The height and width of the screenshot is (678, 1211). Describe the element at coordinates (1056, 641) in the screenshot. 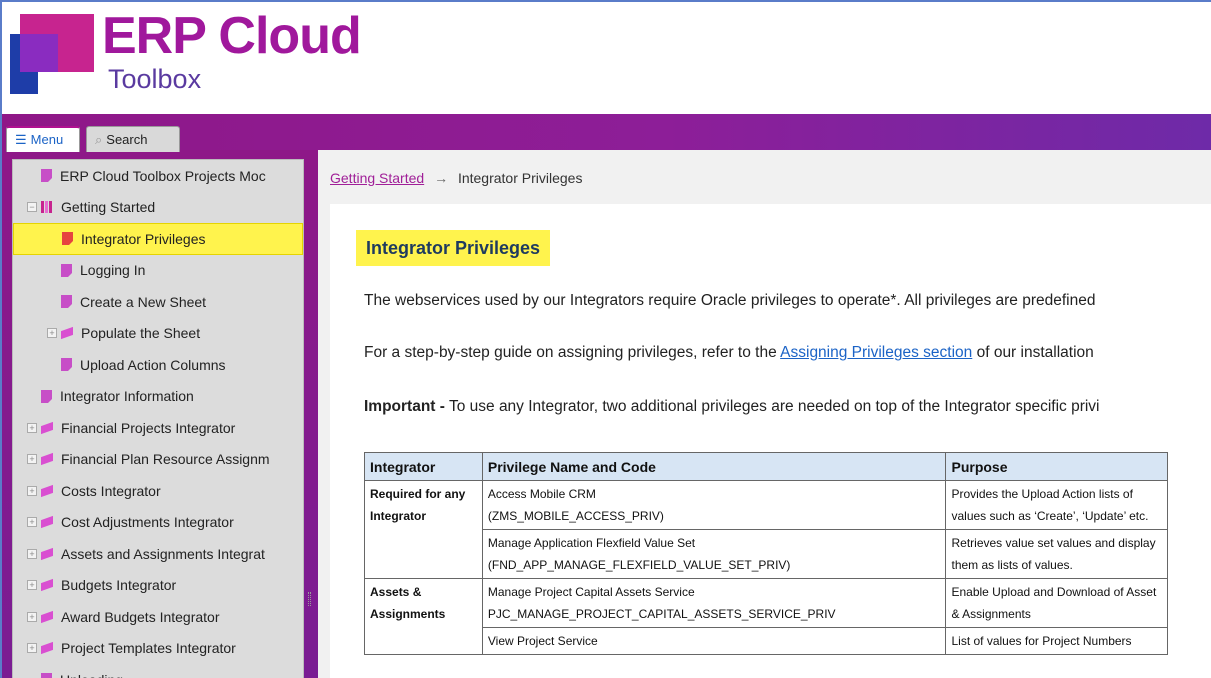

I see `table-cell-purpose: List of values for Project Numbers` at that location.